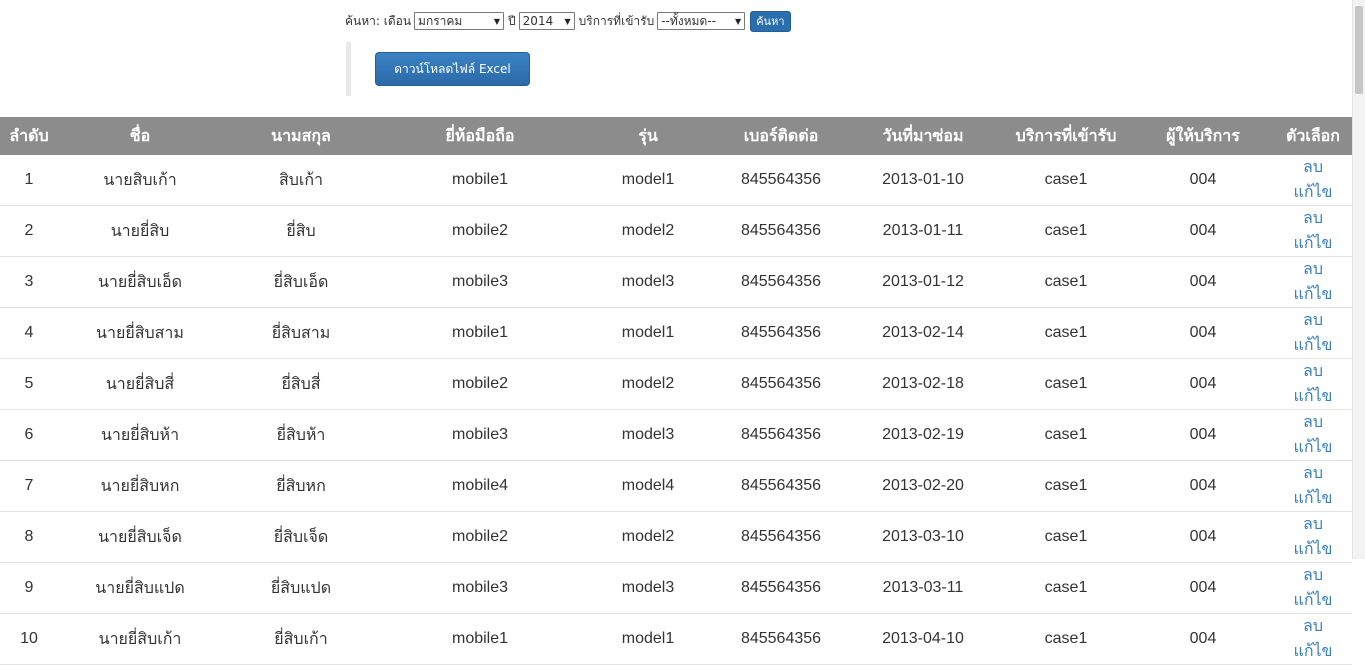 The height and width of the screenshot is (665, 1365). What do you see at coordinates (440, 20) in the screenshot?
I see `month-select-value: มกราคม` at bounding box center [440, 20].